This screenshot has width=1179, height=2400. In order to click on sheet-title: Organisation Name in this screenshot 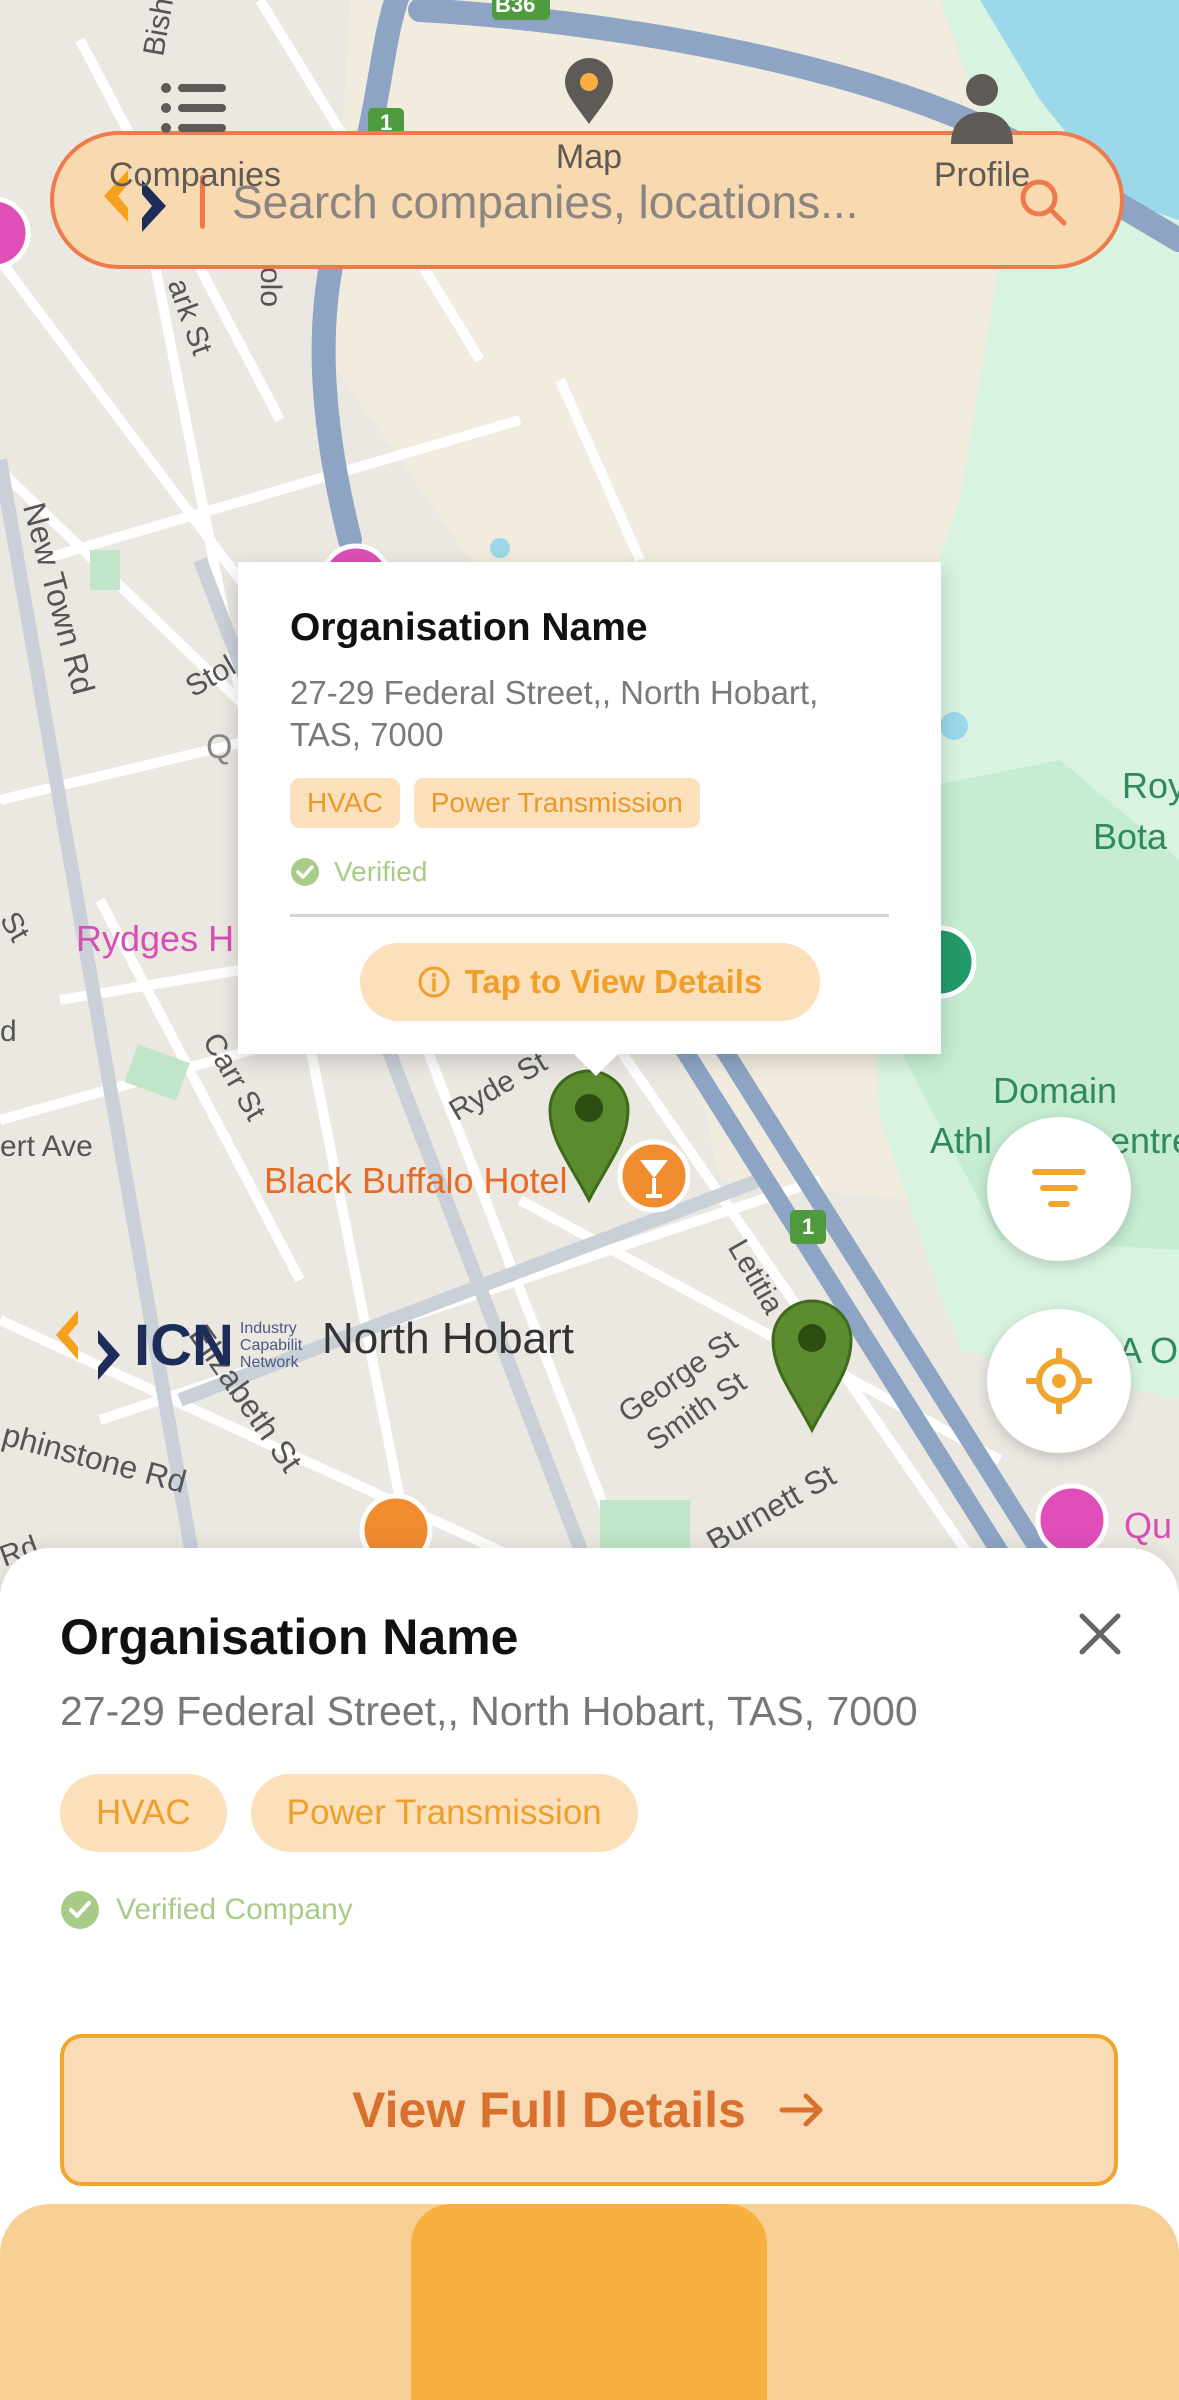, I will do `click(289, 1637)`.